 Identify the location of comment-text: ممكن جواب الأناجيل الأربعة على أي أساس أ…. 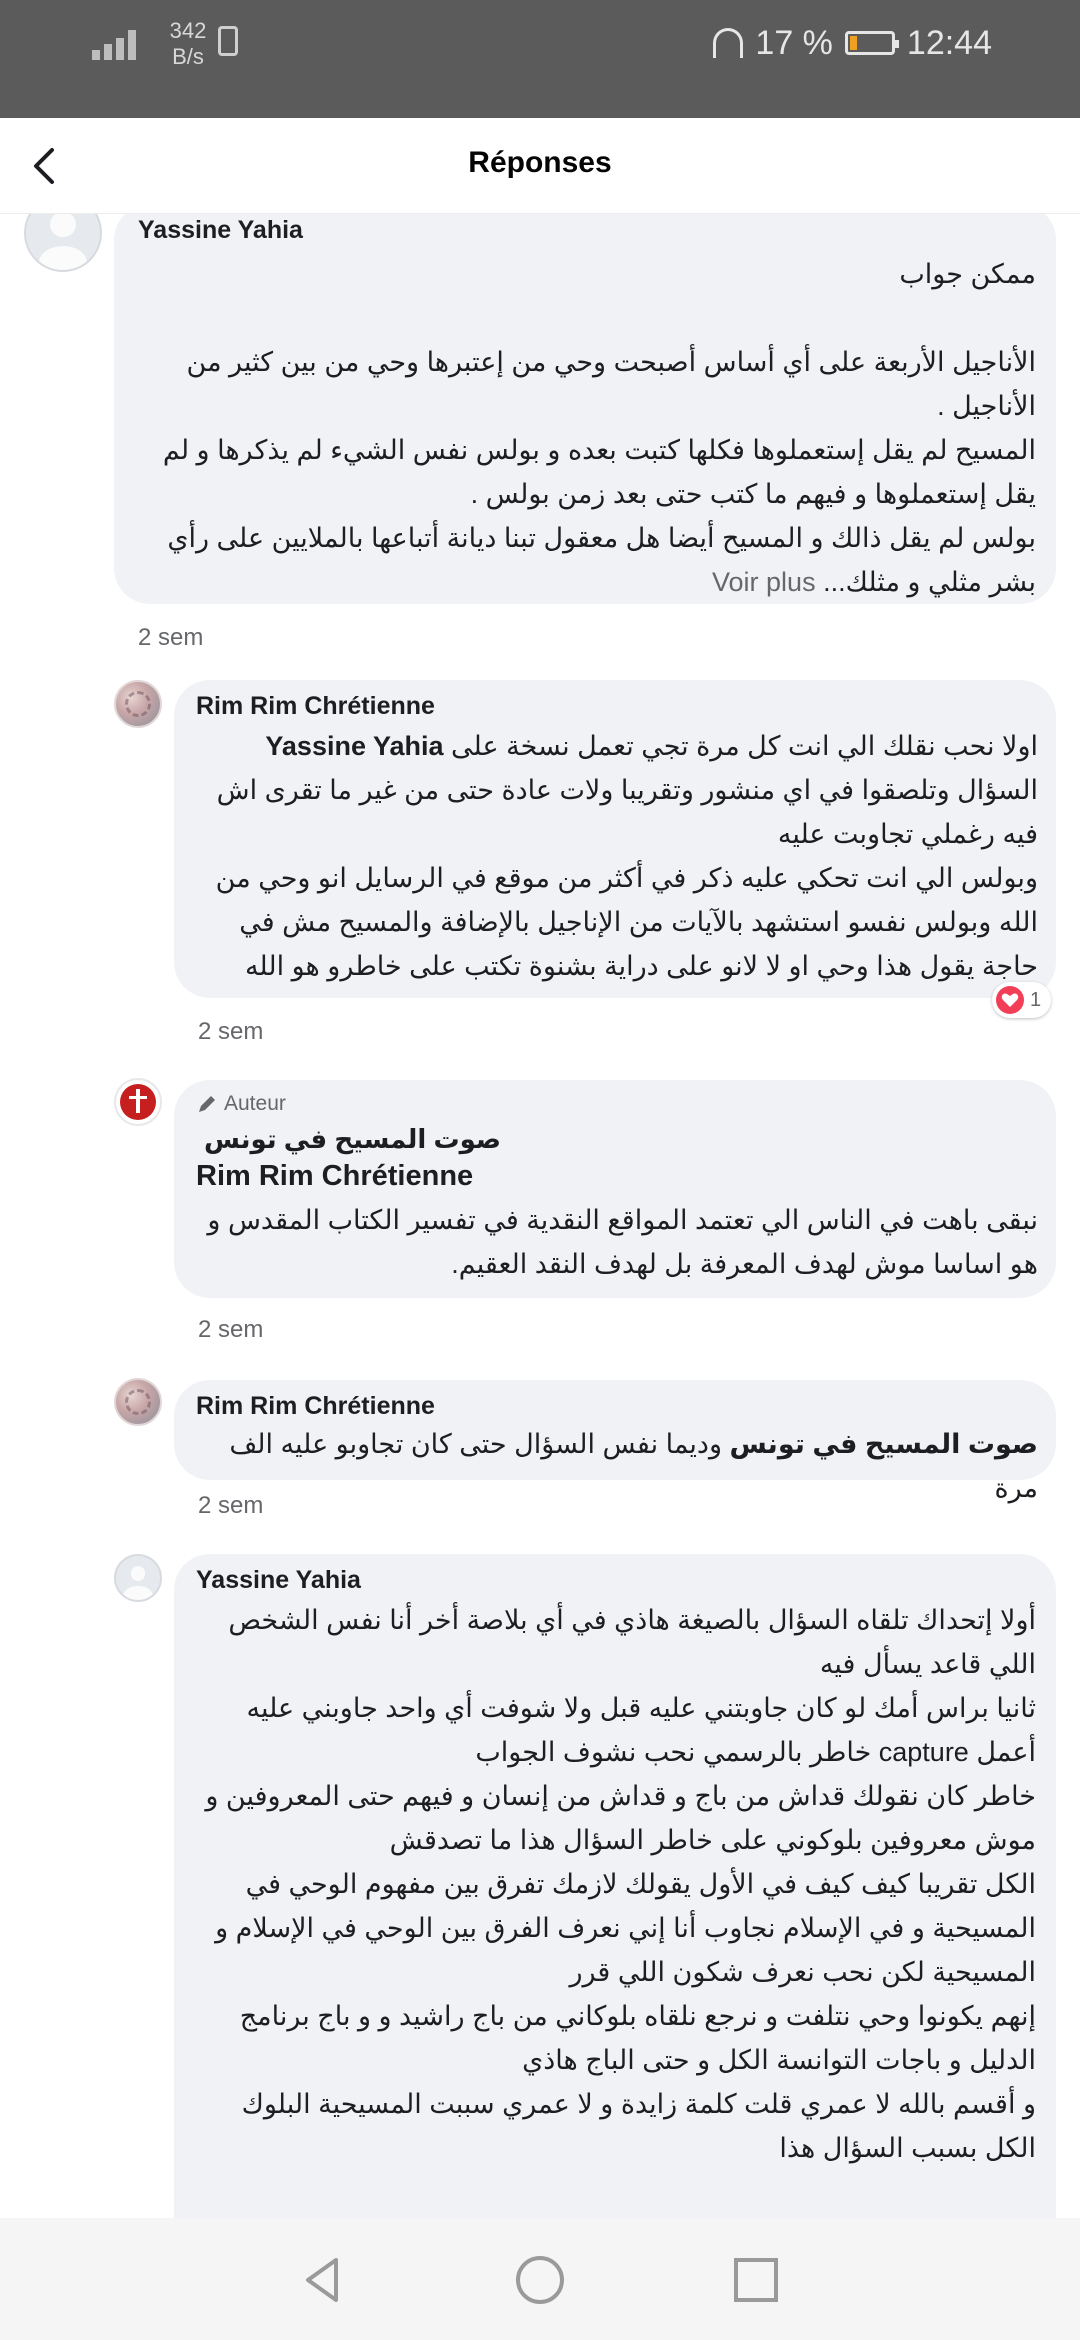
(586, 428).